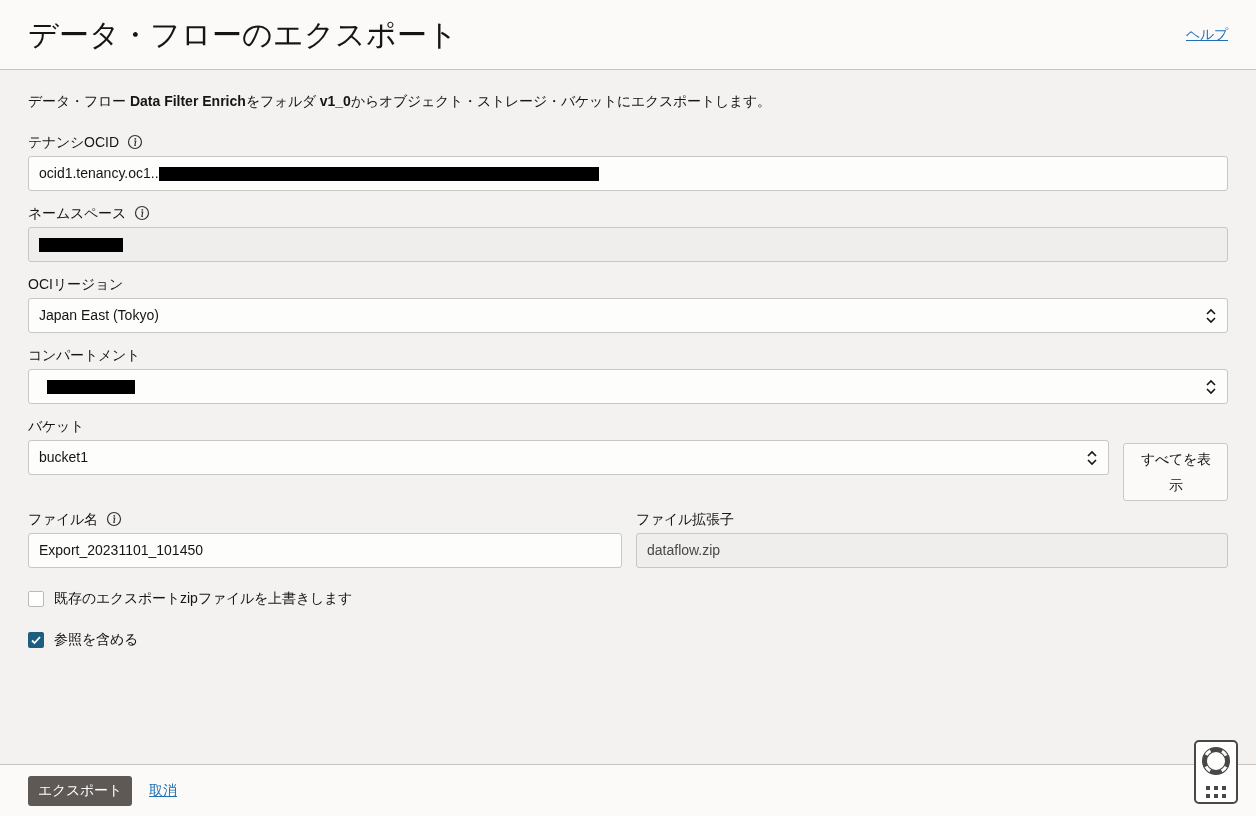 This screenshot has width=1256, height=816. What do you see at coordinates (56, 426) in the screenshot?
I see `field-label: バケット` at bounding box center [56, 426].